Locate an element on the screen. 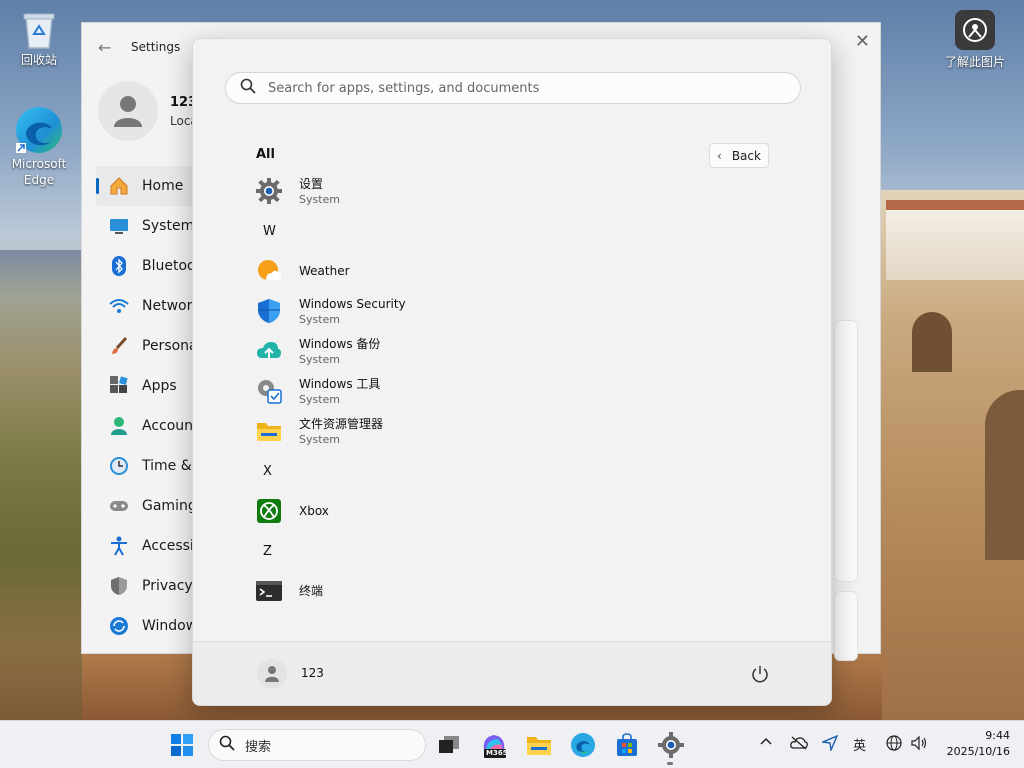 Image resolution: width=1024 pixels, height=768 pixels. back-arrow-icon: ← is located at coordinates (104, 47).